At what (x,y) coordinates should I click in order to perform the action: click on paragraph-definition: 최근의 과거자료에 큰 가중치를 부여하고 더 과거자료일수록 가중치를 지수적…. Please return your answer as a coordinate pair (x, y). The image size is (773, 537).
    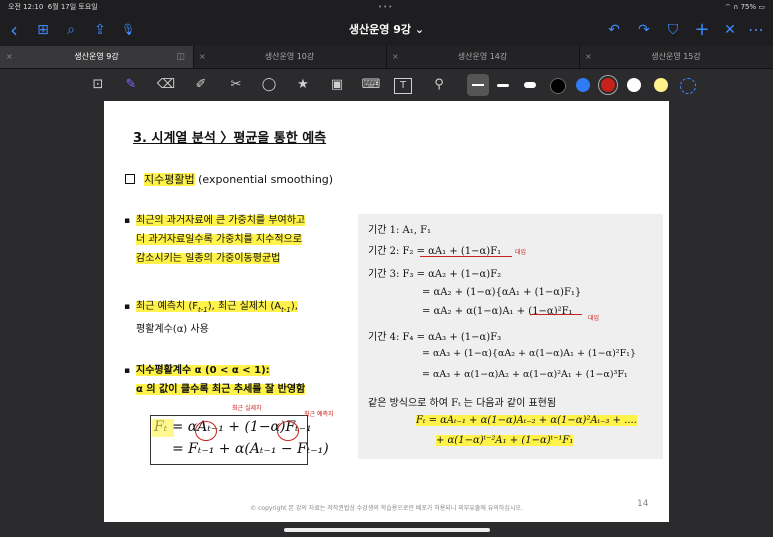
    Looking at the image, I should click on (221, 239).